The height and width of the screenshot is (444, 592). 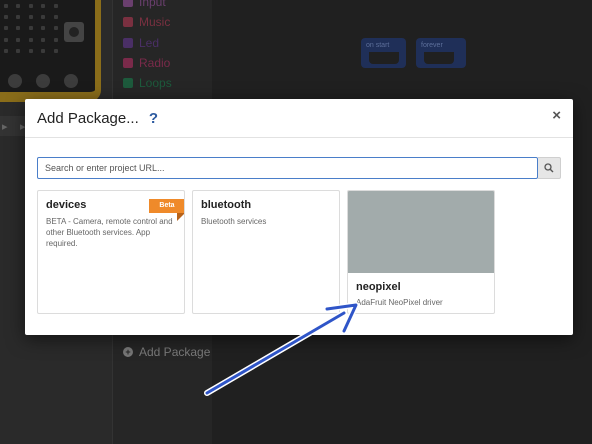 What do you see at coordinates (149, 43) in the screenshot?
I see `toolbox-item-label: Led` at bounding box center [149, 43].